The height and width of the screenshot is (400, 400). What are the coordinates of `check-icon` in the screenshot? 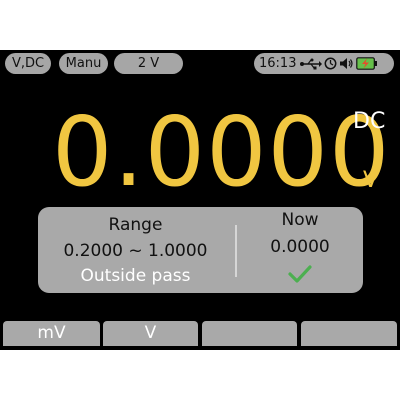 It's located at (300, 276).